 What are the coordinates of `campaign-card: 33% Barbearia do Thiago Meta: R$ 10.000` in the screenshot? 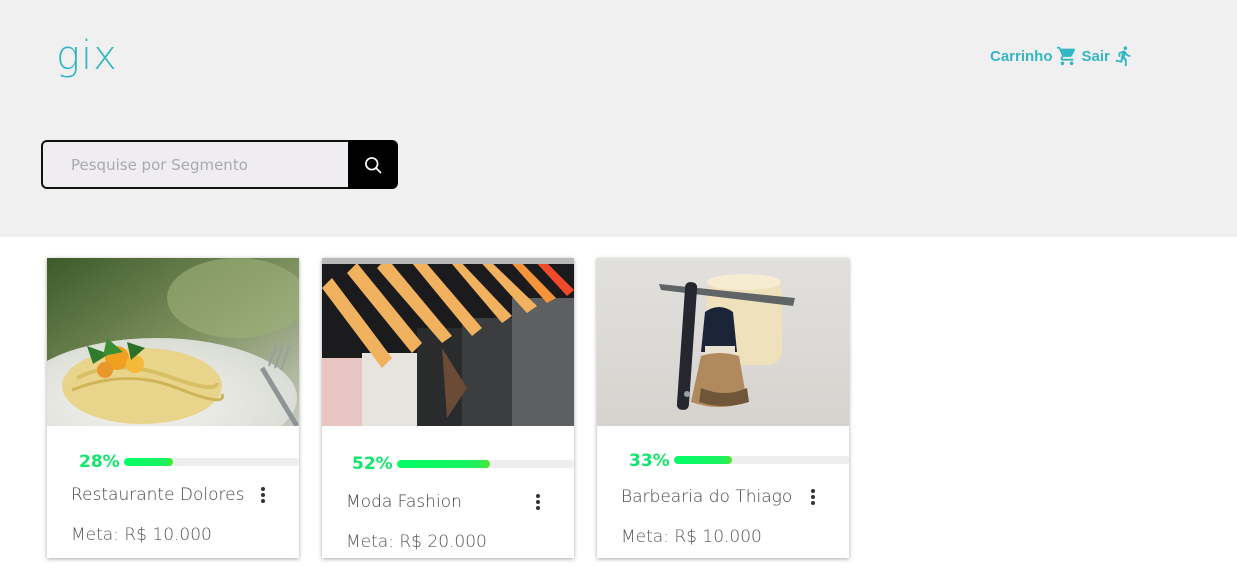 It's located at (723, 408).